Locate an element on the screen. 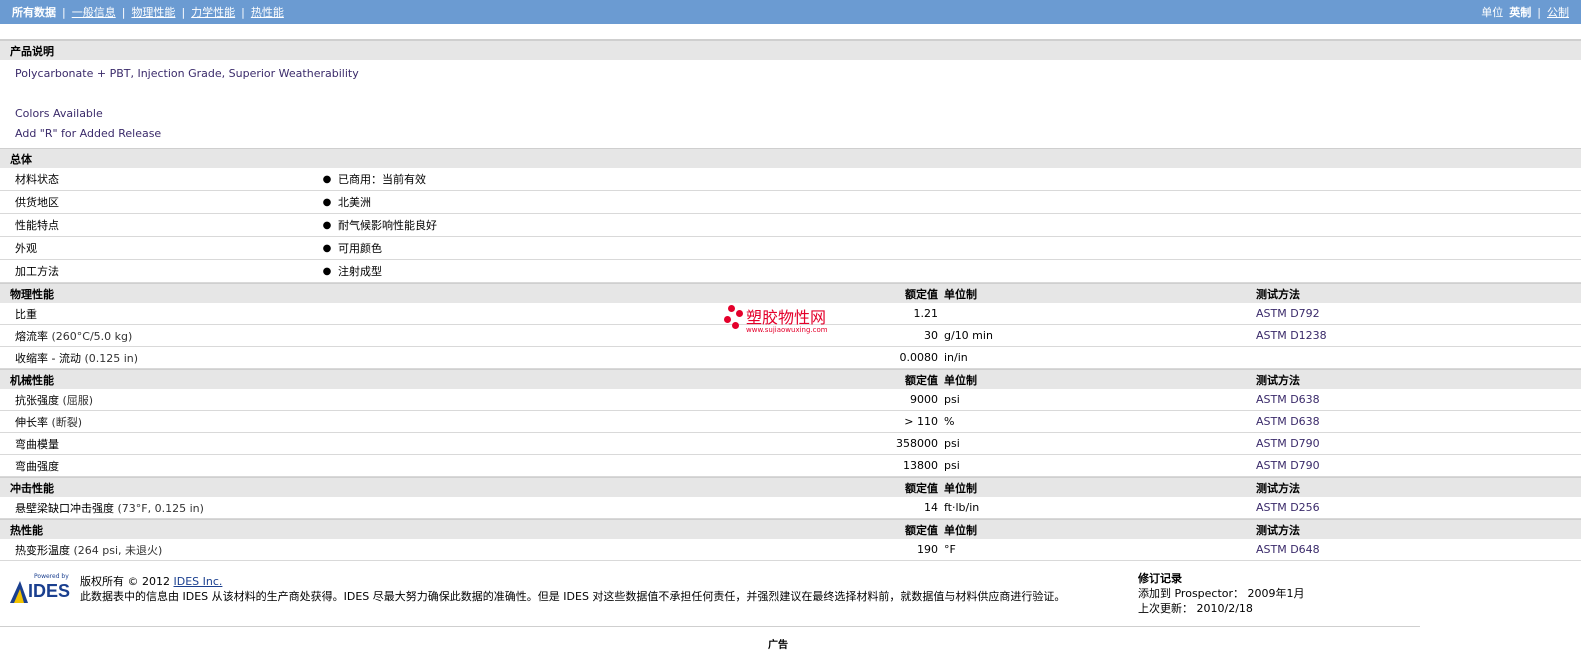  test-method: ASTM D648 is located at coordinates (1288, 549).